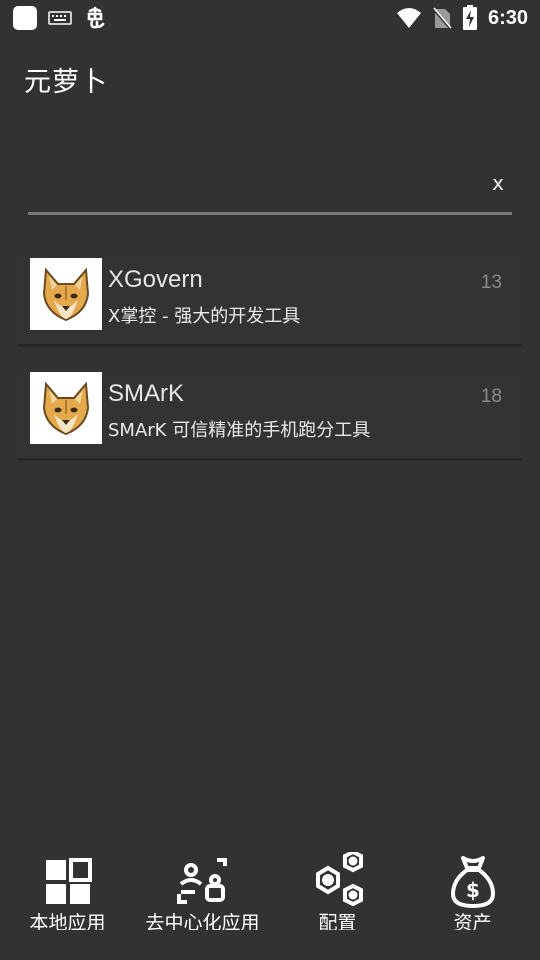 The width and height of the screenshot is (540, 960). I want to click on status-left, so click(60, 18).